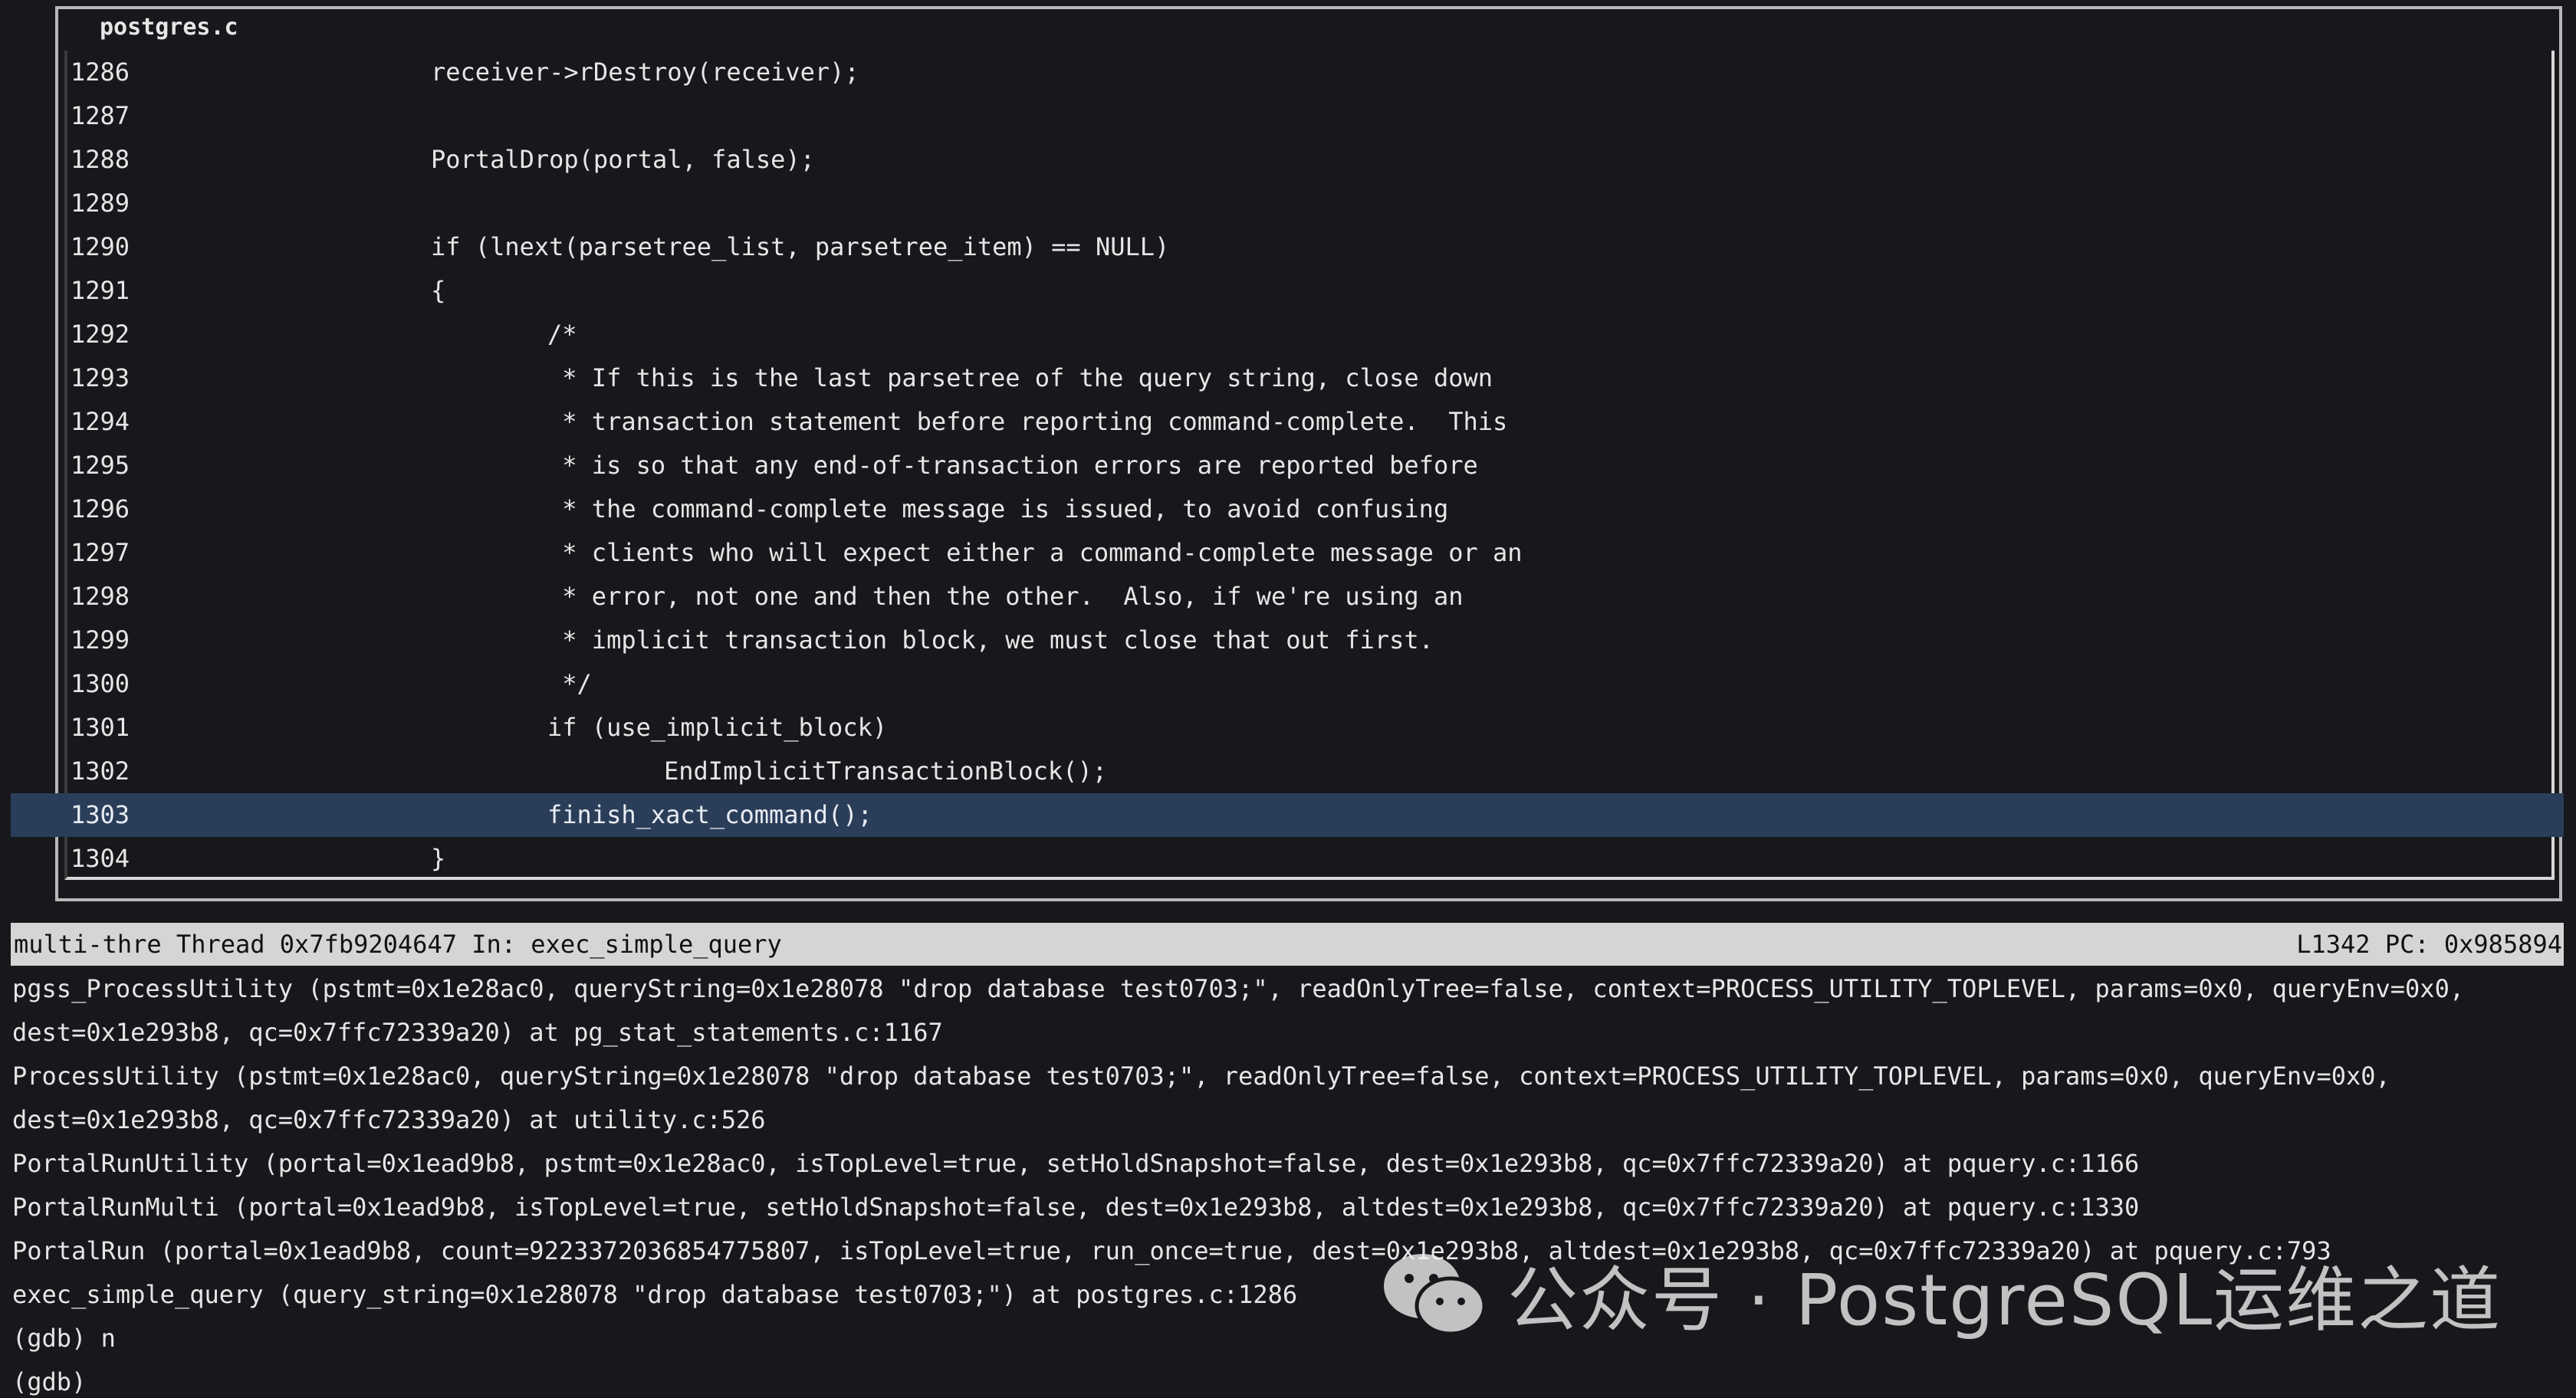  Describe the element at coordinates (1287, 291) in the screenshot. I see `code-line: 1291 {` at that location.